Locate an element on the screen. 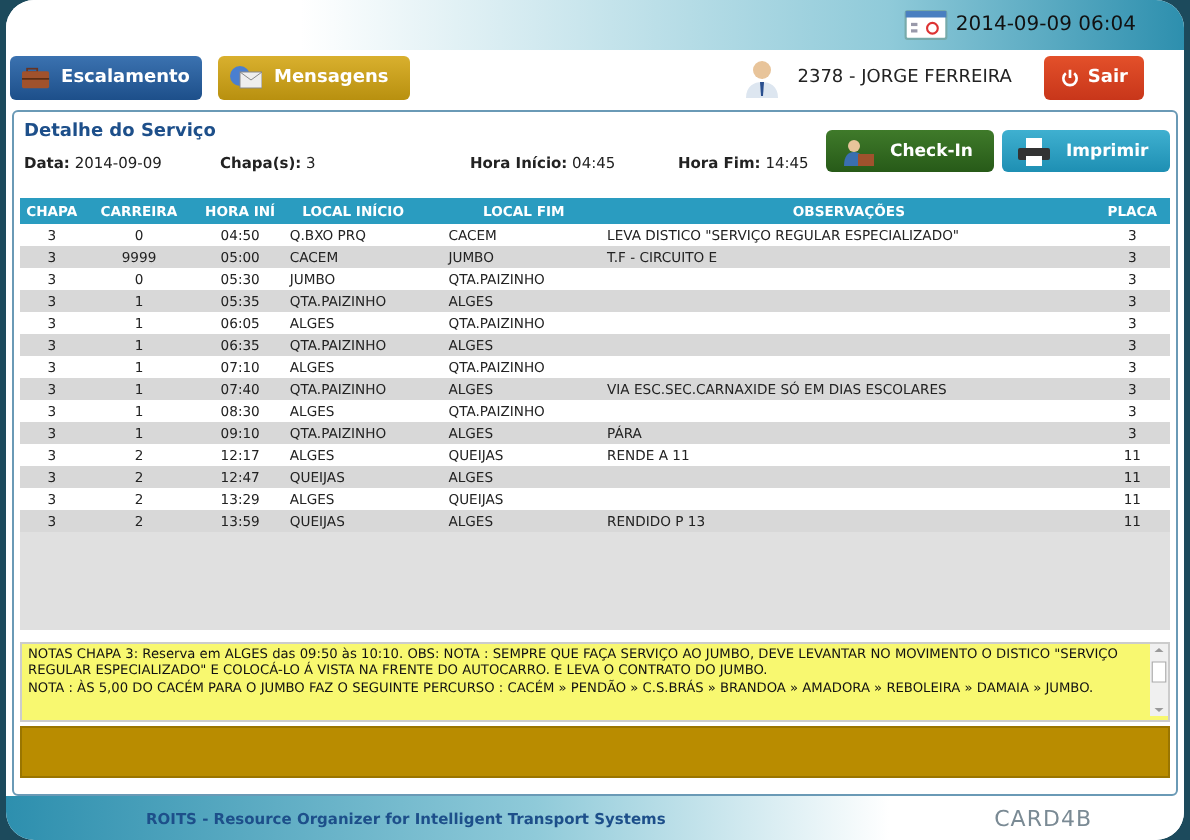  action-button: Check-In is located at coordinates (910, 151).